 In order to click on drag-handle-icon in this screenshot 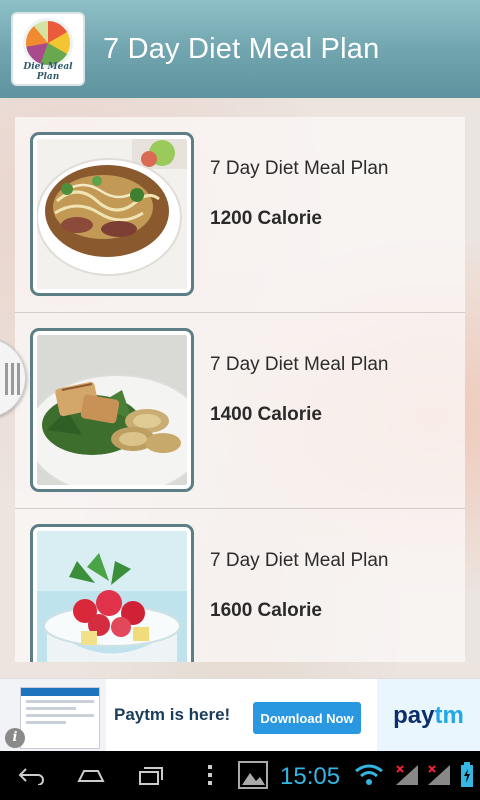, I will do `click(12, 379)`.